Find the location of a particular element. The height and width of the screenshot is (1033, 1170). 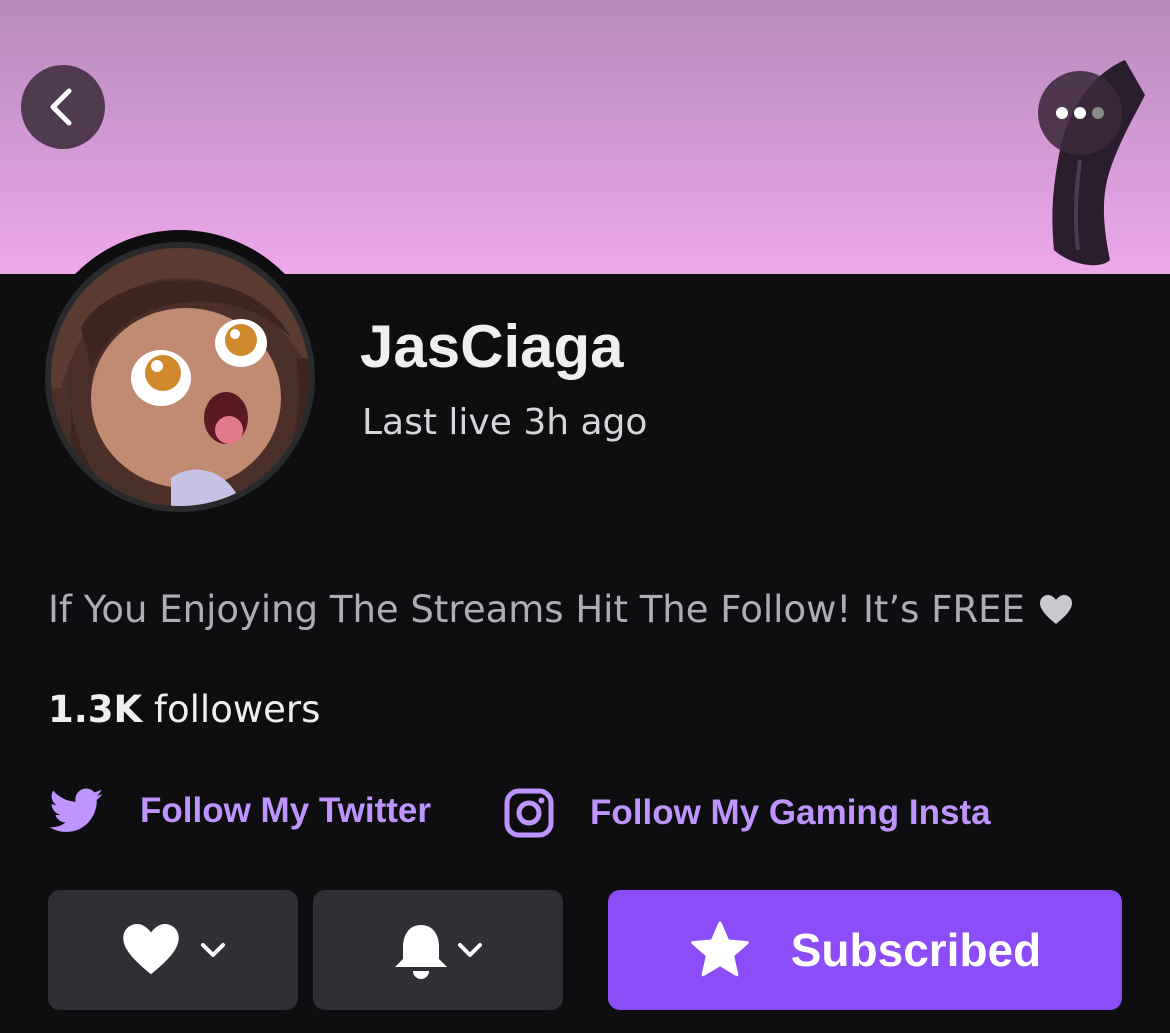

channel-name: JasCiaga is located at coordinates (492, 346).